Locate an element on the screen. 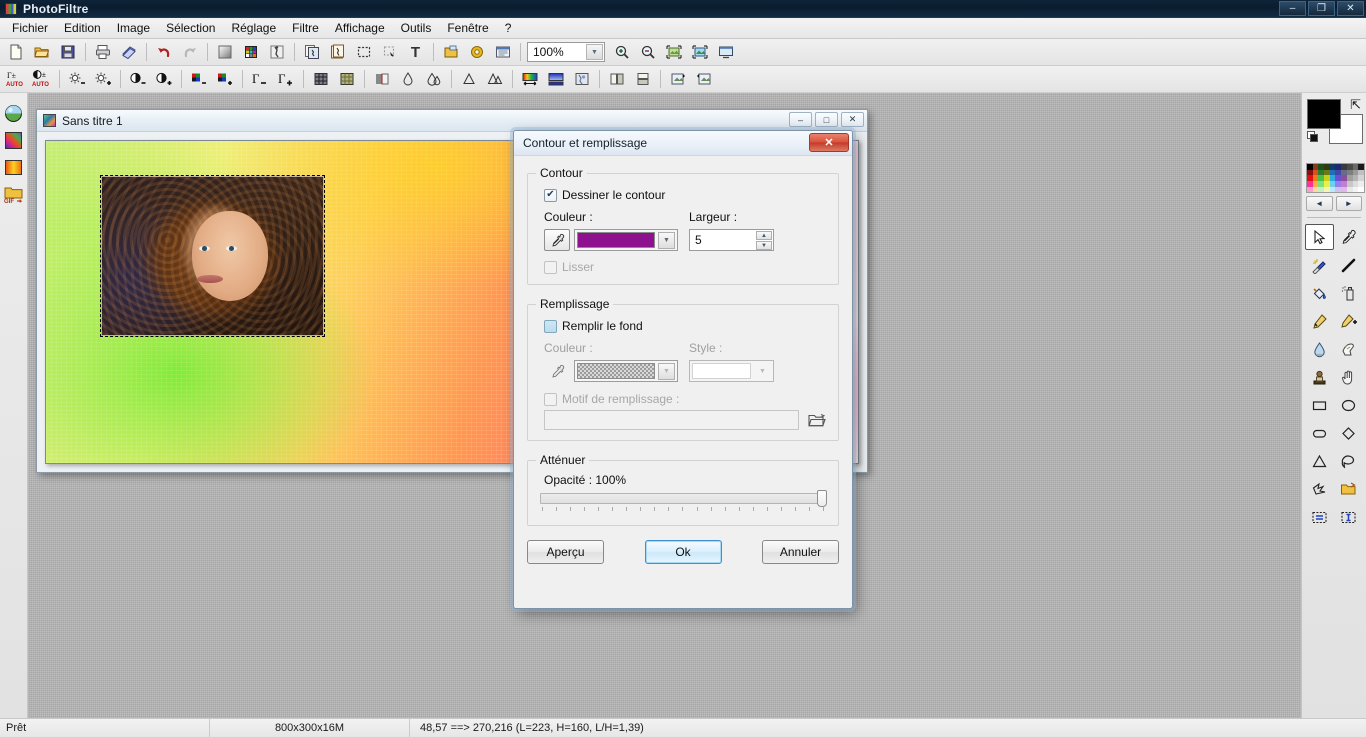 This screenshot has width=1366, height=737. motif-browse-button is located at coordinates (817, 420).